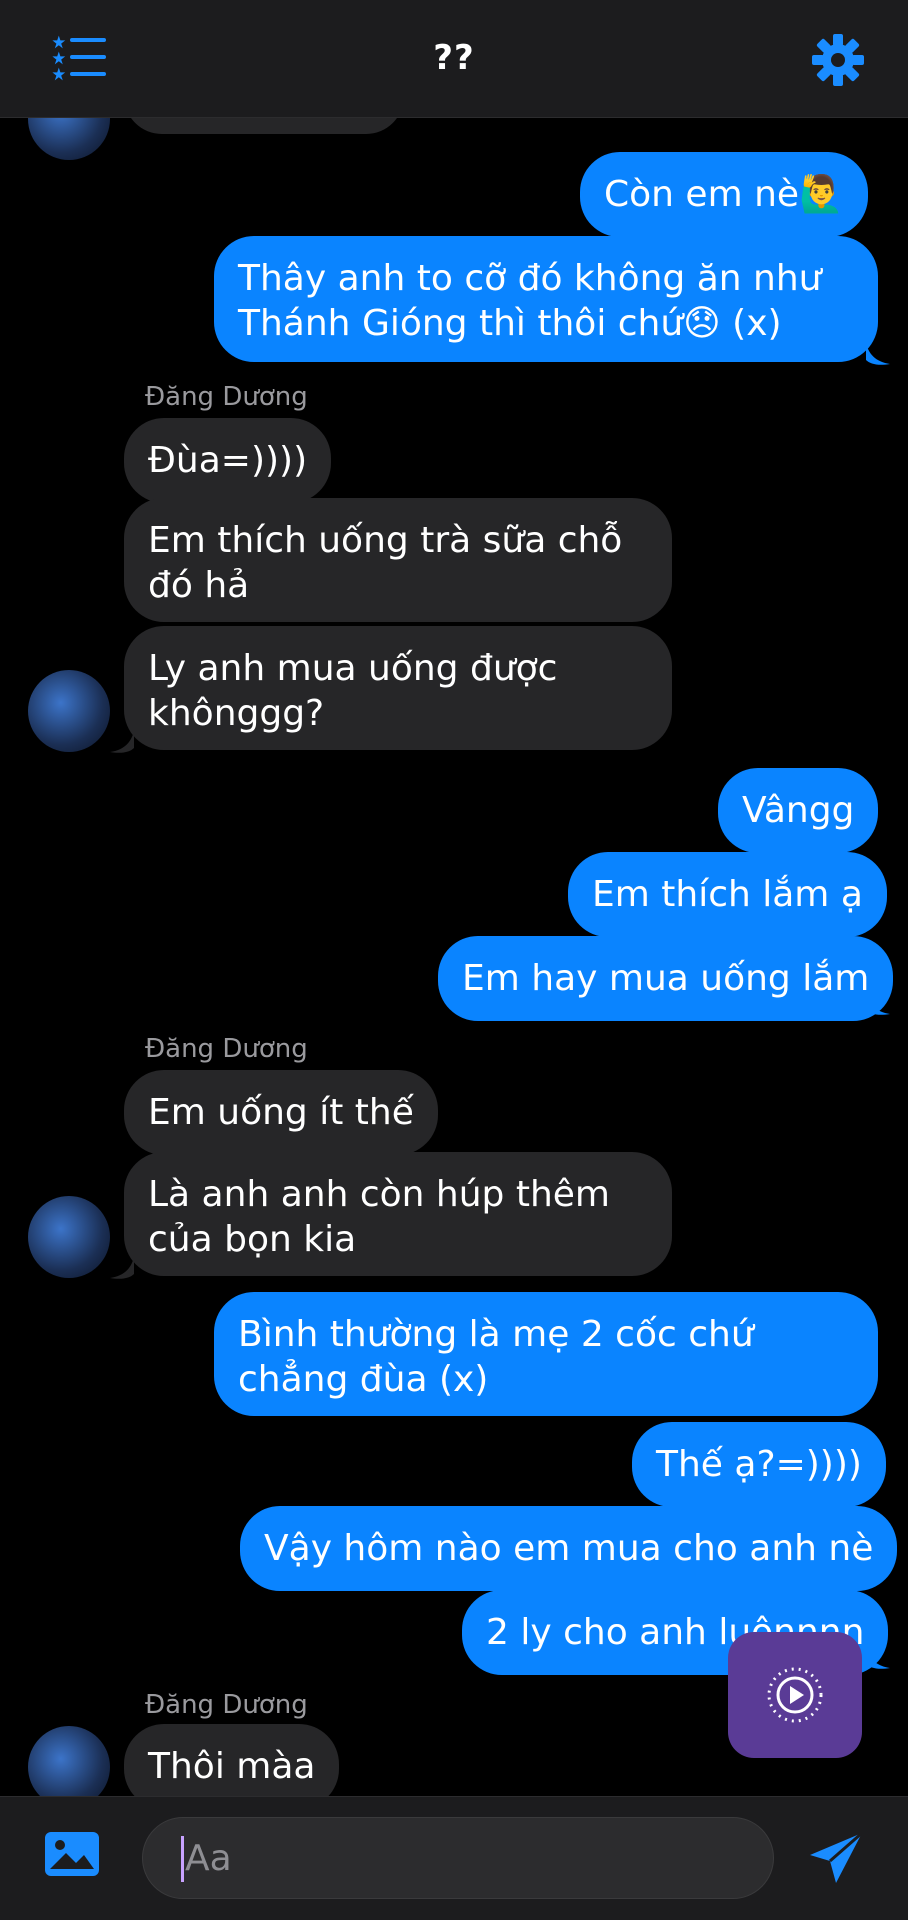  Describe the element at coordinates (379, 1194) in the screenshot. I see `message-text-line: Là anh anh còn húp thêm` at that location.